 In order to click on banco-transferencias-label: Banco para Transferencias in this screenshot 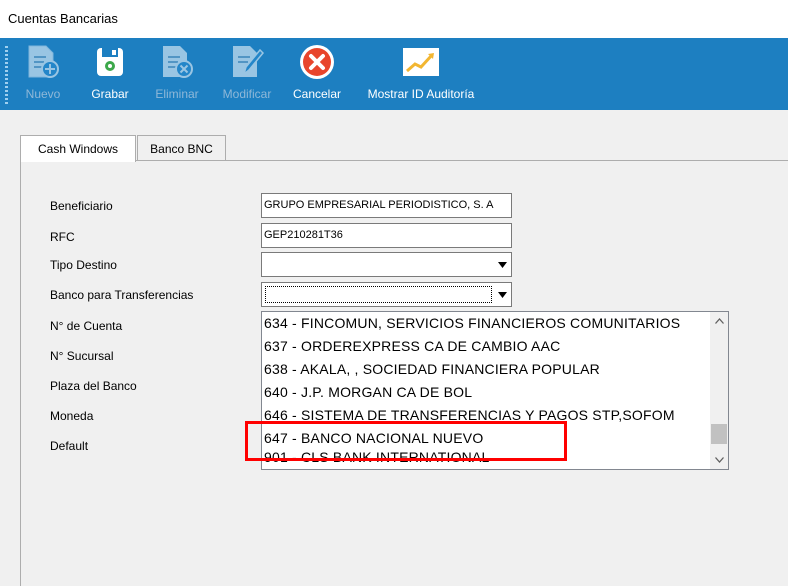, I will do `click(122, 295)`.